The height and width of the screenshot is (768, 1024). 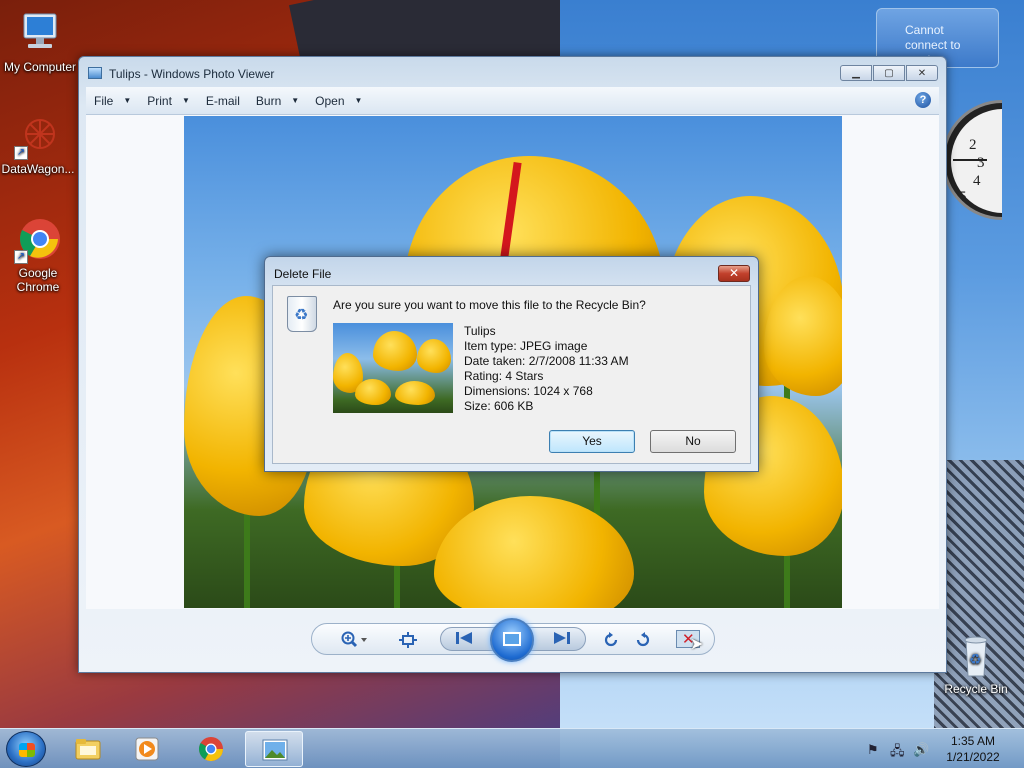 I want to click on actual-size-button, so click(x=408, y=642).